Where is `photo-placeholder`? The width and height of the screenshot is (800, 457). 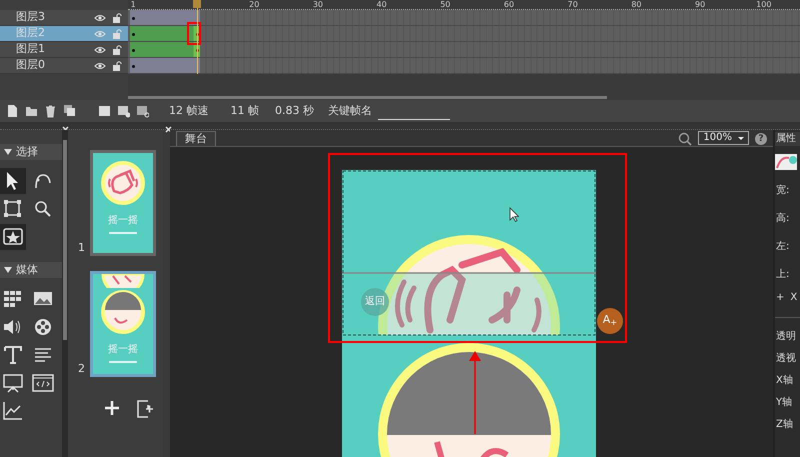
photo-placeholder is located at coordinates (123, 312).